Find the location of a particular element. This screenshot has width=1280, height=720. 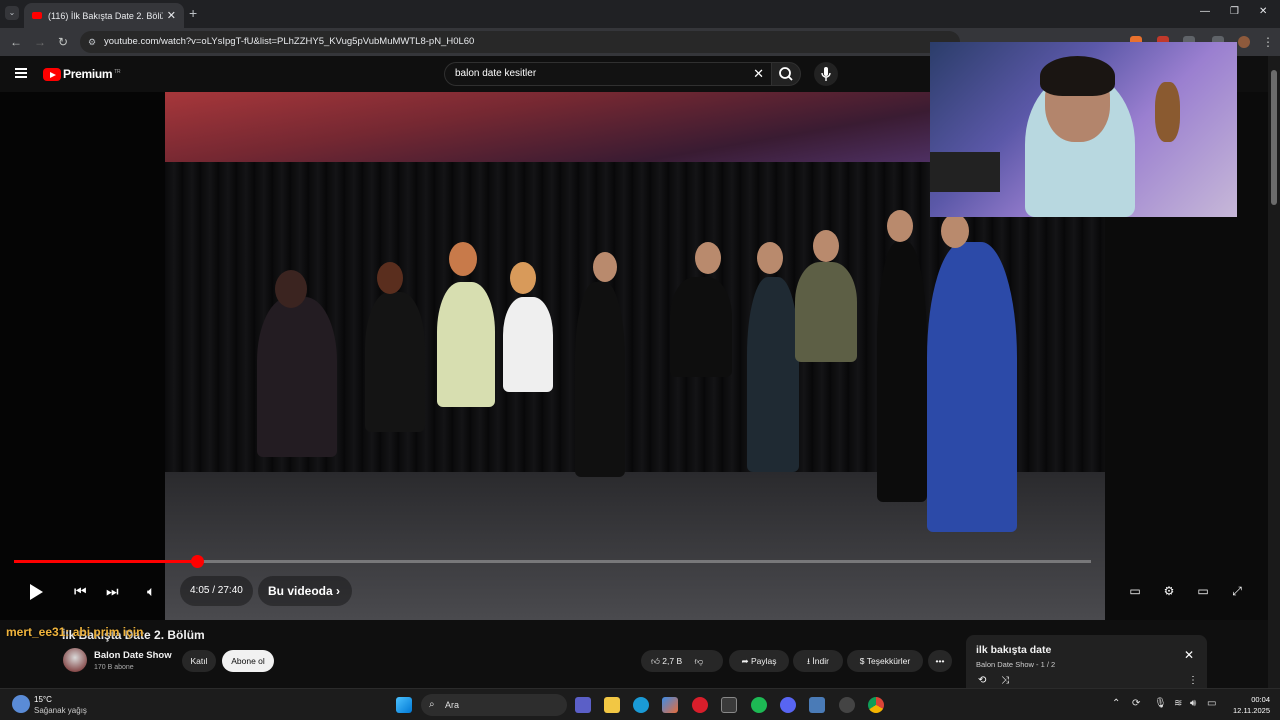

store-icon is located at coordinates (729, 705).